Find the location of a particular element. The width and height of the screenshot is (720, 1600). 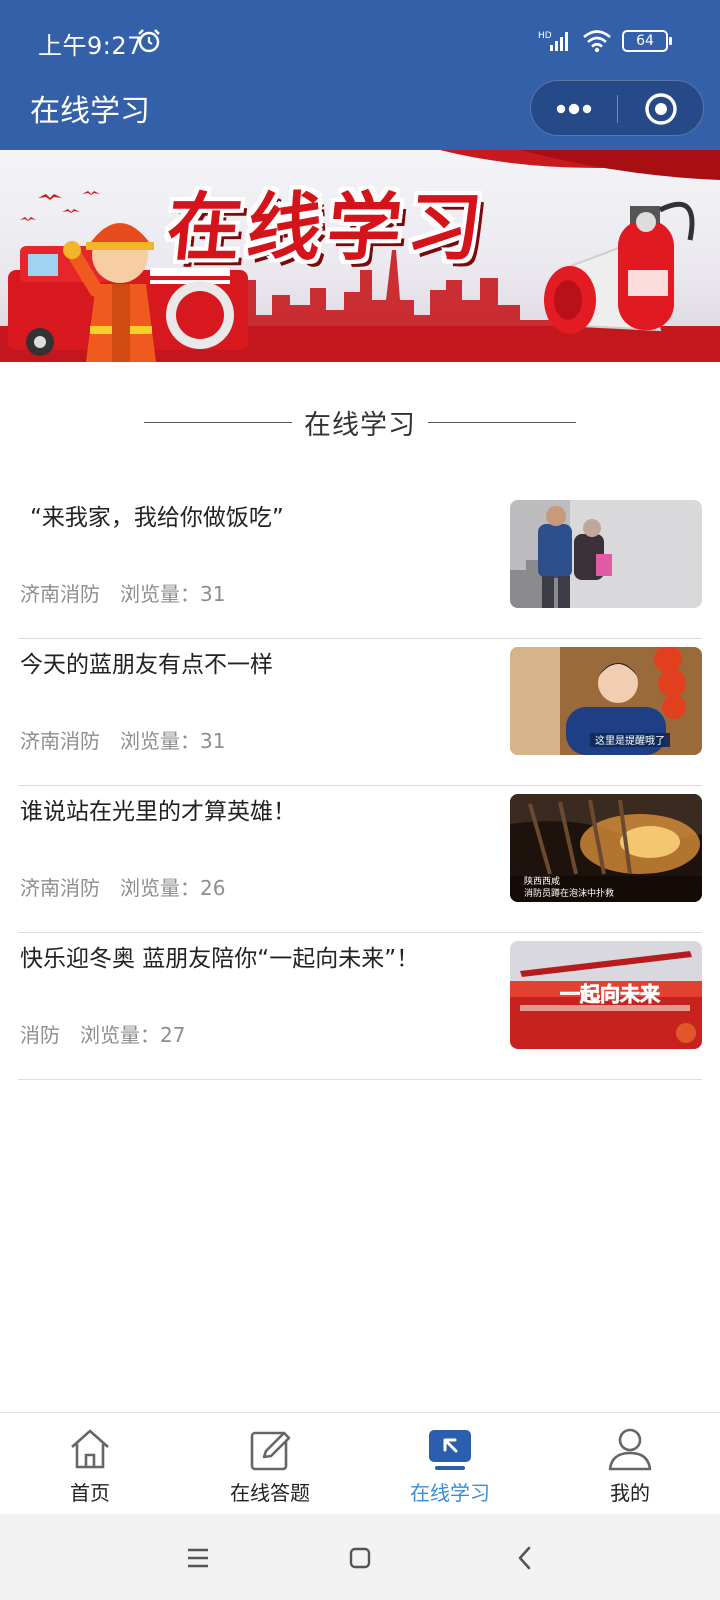

article-item: 快乐迎冬奥 蓝朋友陪你“一起向未来”！ 消防 浏览量：27 一起向未来 is located at coordinates (360, 1006).